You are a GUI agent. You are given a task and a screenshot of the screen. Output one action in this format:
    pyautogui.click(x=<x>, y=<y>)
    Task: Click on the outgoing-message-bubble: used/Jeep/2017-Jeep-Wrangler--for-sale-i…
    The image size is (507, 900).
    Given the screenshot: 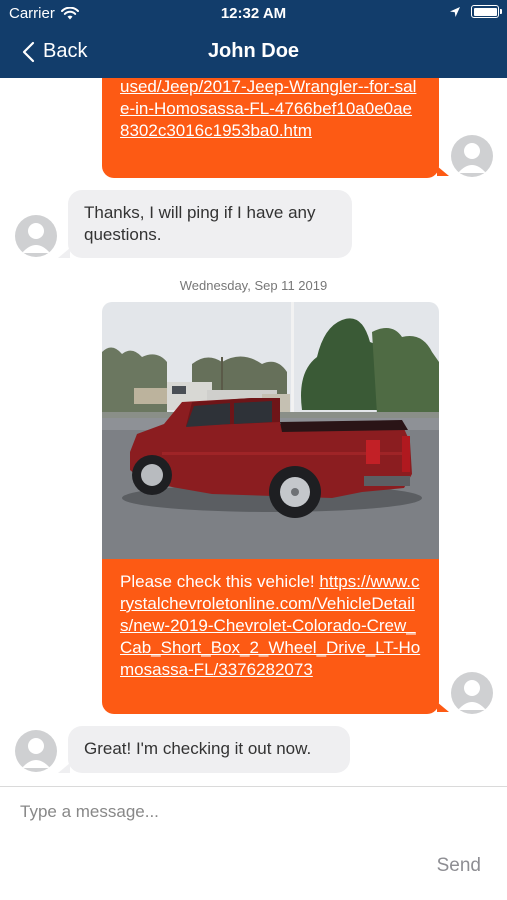 What is the action you would take?
    pyautogui.click(x=270, y=128)
    